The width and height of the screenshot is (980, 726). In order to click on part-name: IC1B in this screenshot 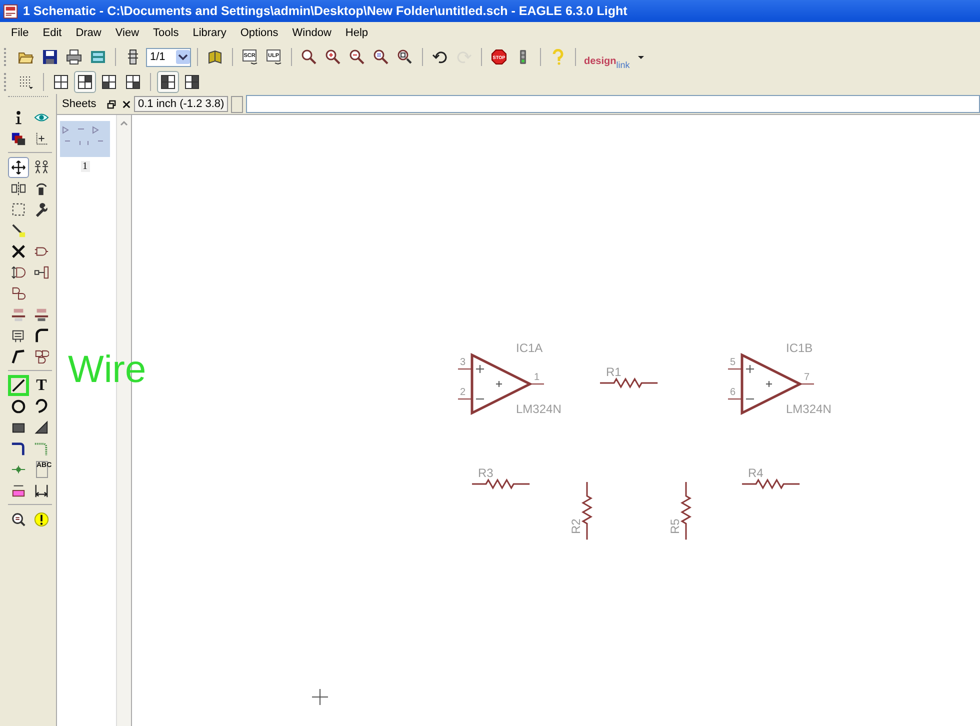, I will do `click(799, 348)`.